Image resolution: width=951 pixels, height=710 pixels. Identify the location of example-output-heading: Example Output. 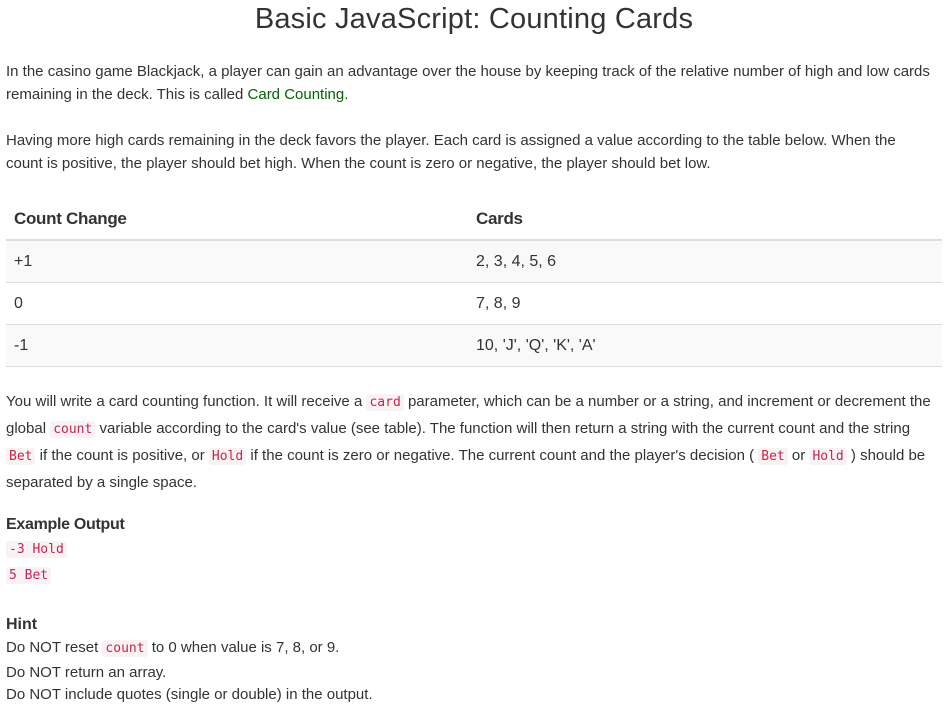
(65, 524).